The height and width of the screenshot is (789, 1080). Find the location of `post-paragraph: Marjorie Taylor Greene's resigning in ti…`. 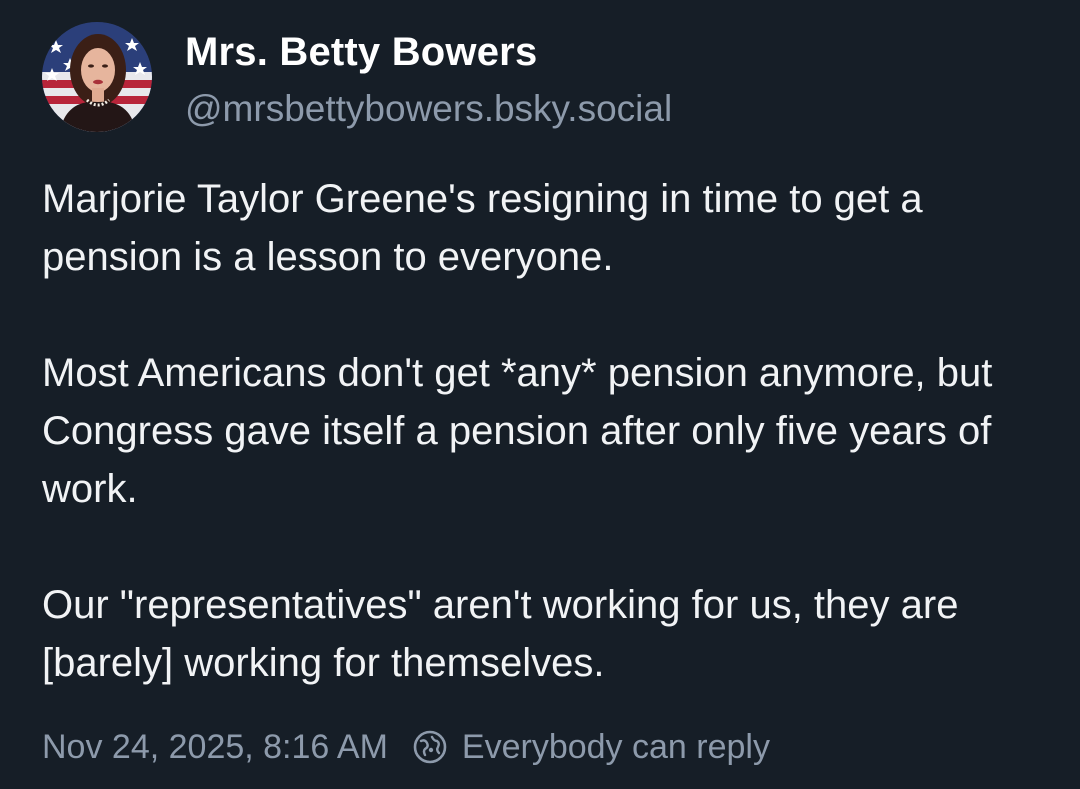

post-paragraph: Marjorie Taylor Greene's resigning in ti… is located at coordinates (482, 228).